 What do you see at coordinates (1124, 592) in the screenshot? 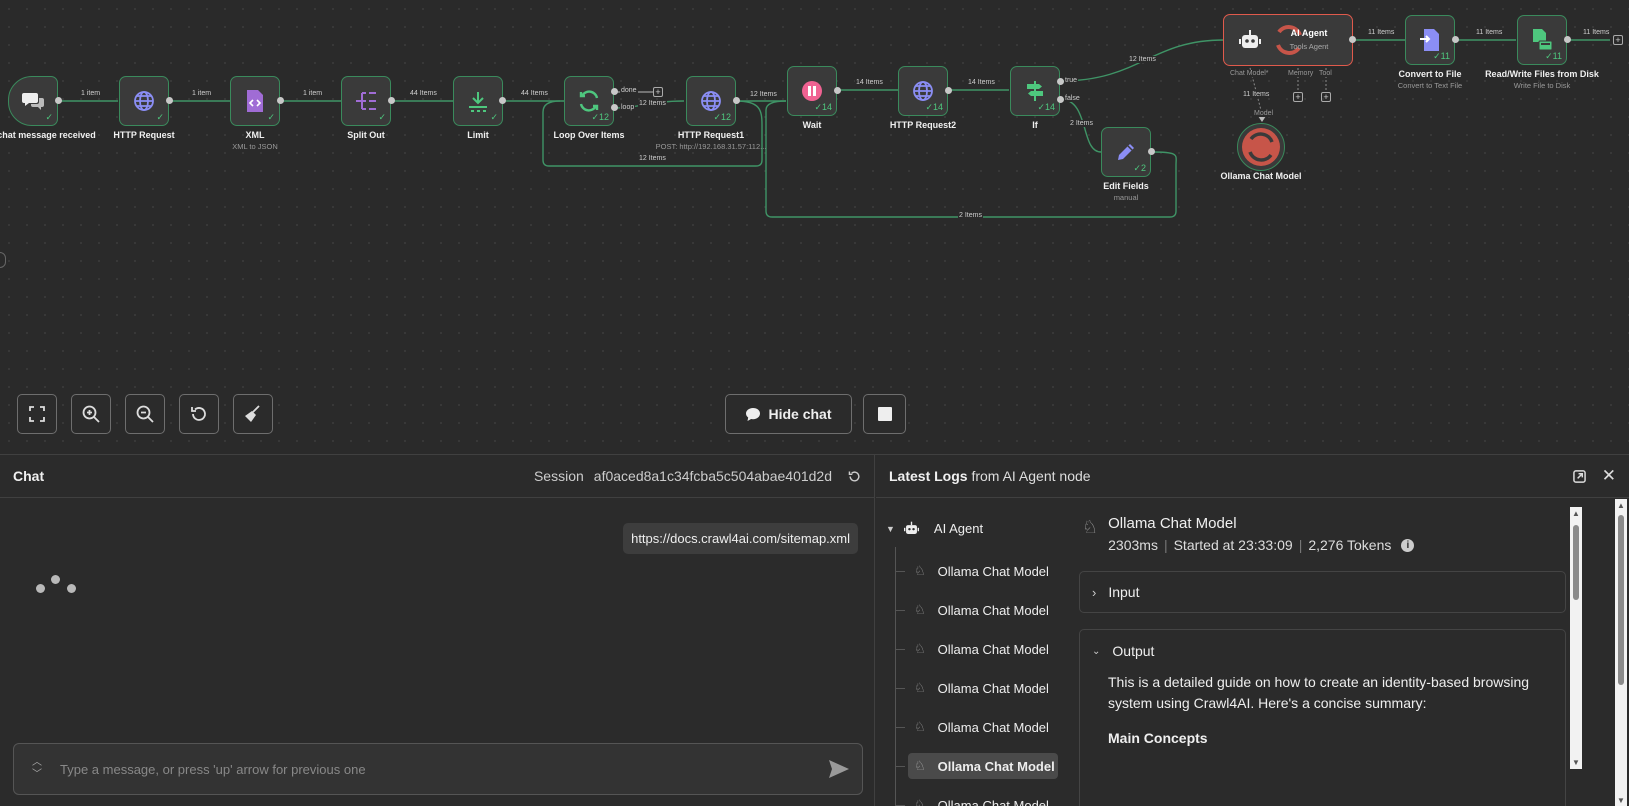
I see `input-label: Input` at bounding box center [1124, 592].